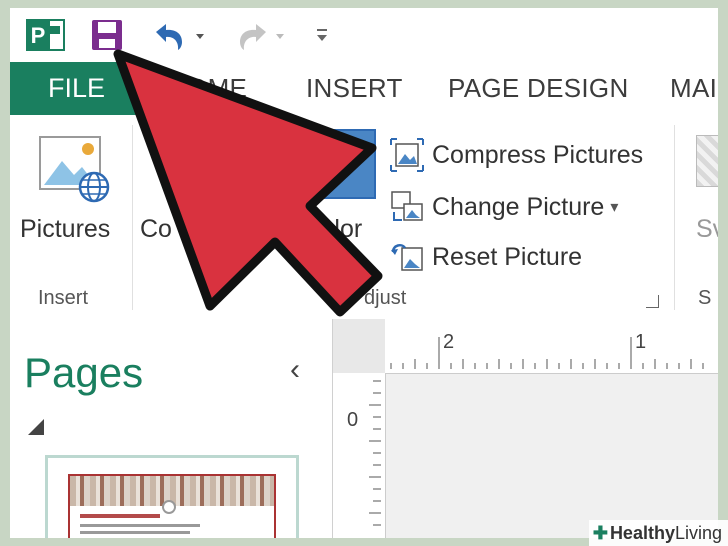 The width and height of the screenshot is (728, 546). Describe the element at coordinates (600, 532) in the screenshot. I see `plus-icon: ✚` at that location.